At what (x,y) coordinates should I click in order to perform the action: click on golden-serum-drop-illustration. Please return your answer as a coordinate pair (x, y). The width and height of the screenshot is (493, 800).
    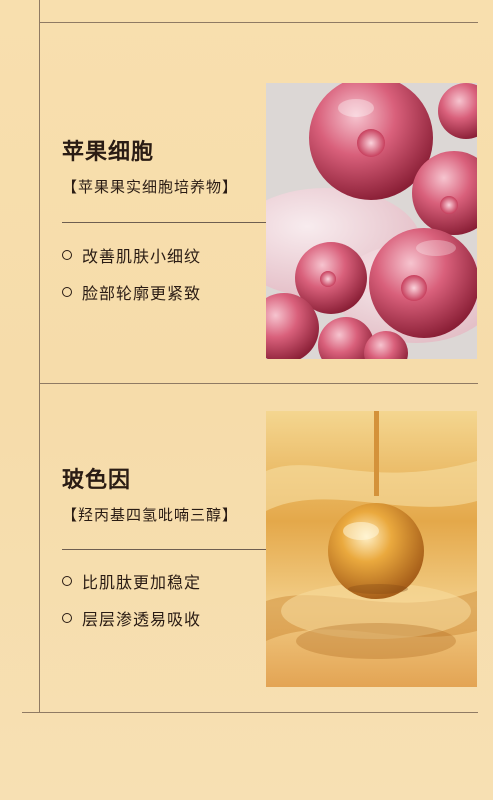
    Looking at the image, I should click on (371, 549).